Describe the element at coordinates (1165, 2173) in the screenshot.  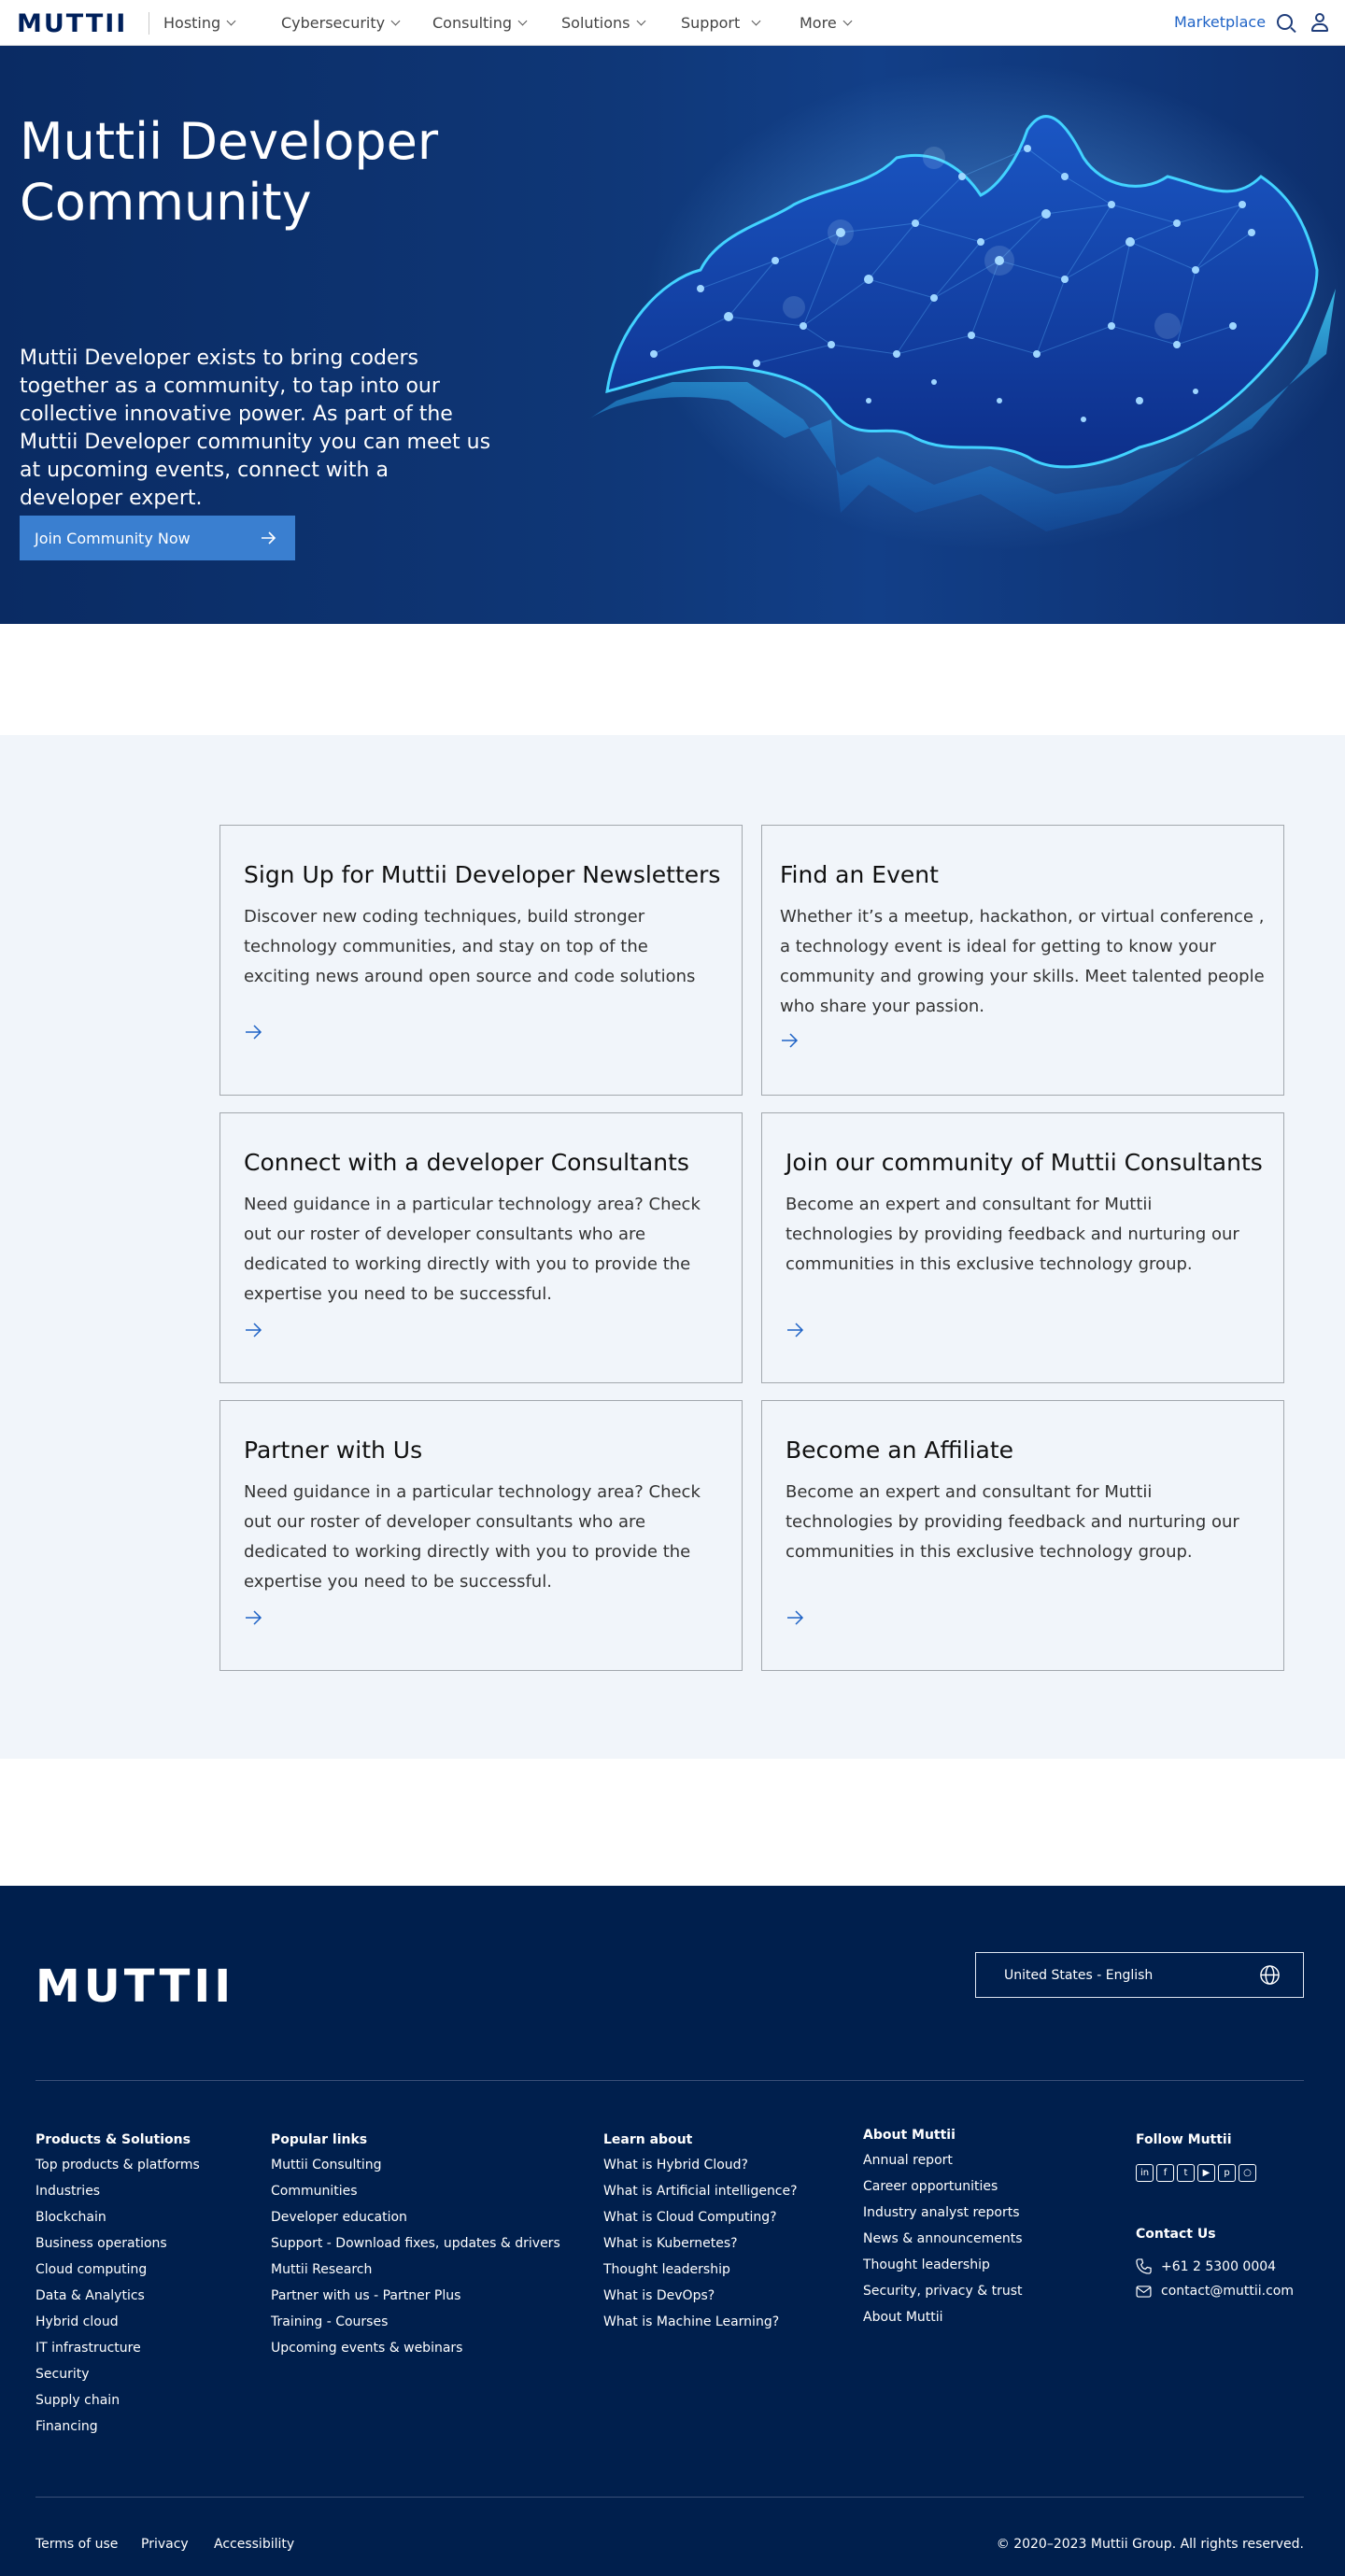
I see `facebook-icon: f` at that location.